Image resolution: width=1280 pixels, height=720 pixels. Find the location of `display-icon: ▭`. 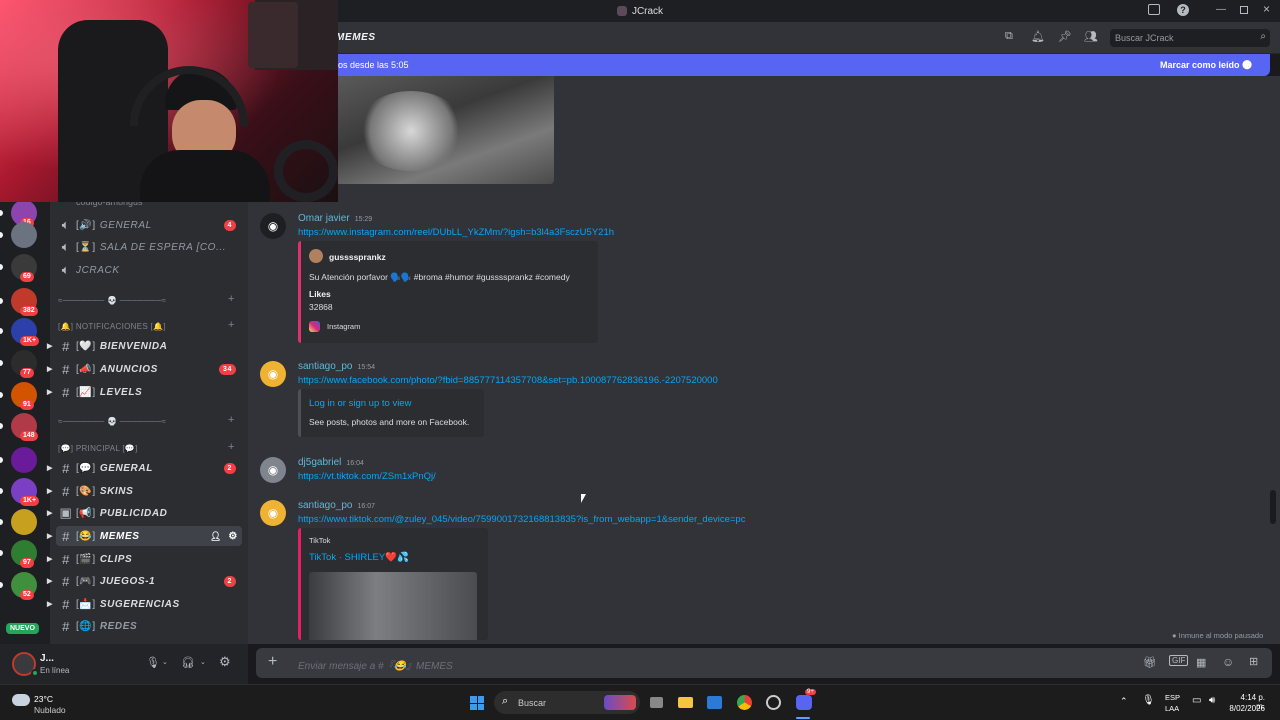

display-icon: ▭ is located at coordinates (1196, 700).